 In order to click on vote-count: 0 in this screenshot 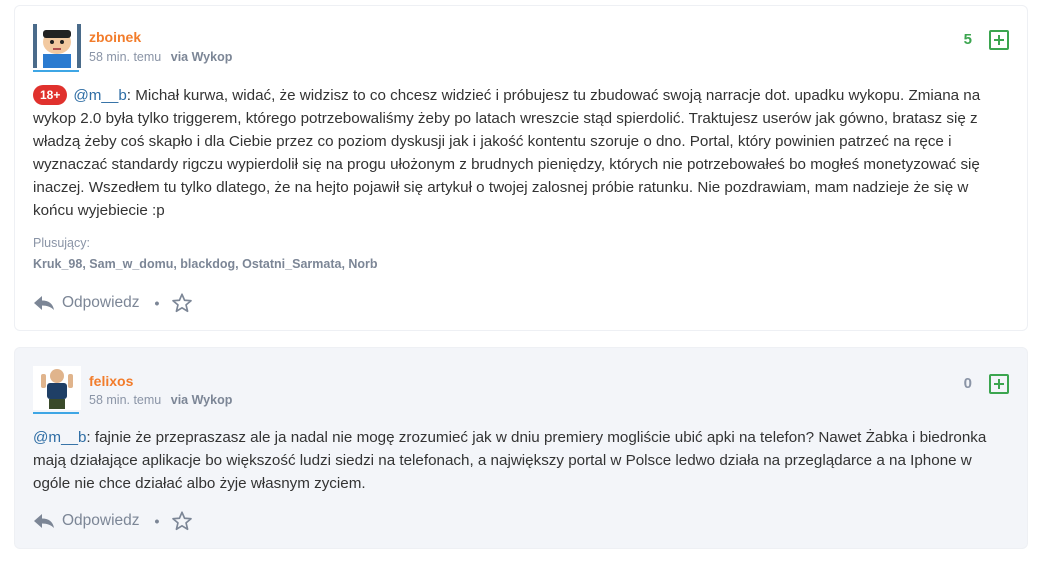, I will do `click(967, 383)`.